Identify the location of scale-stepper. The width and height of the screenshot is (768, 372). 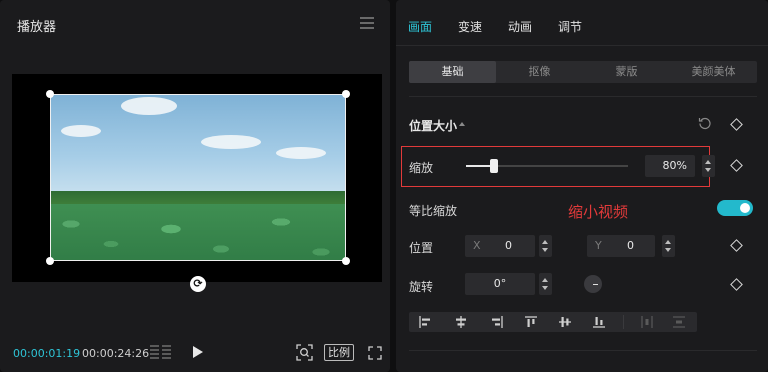
(708, 166).